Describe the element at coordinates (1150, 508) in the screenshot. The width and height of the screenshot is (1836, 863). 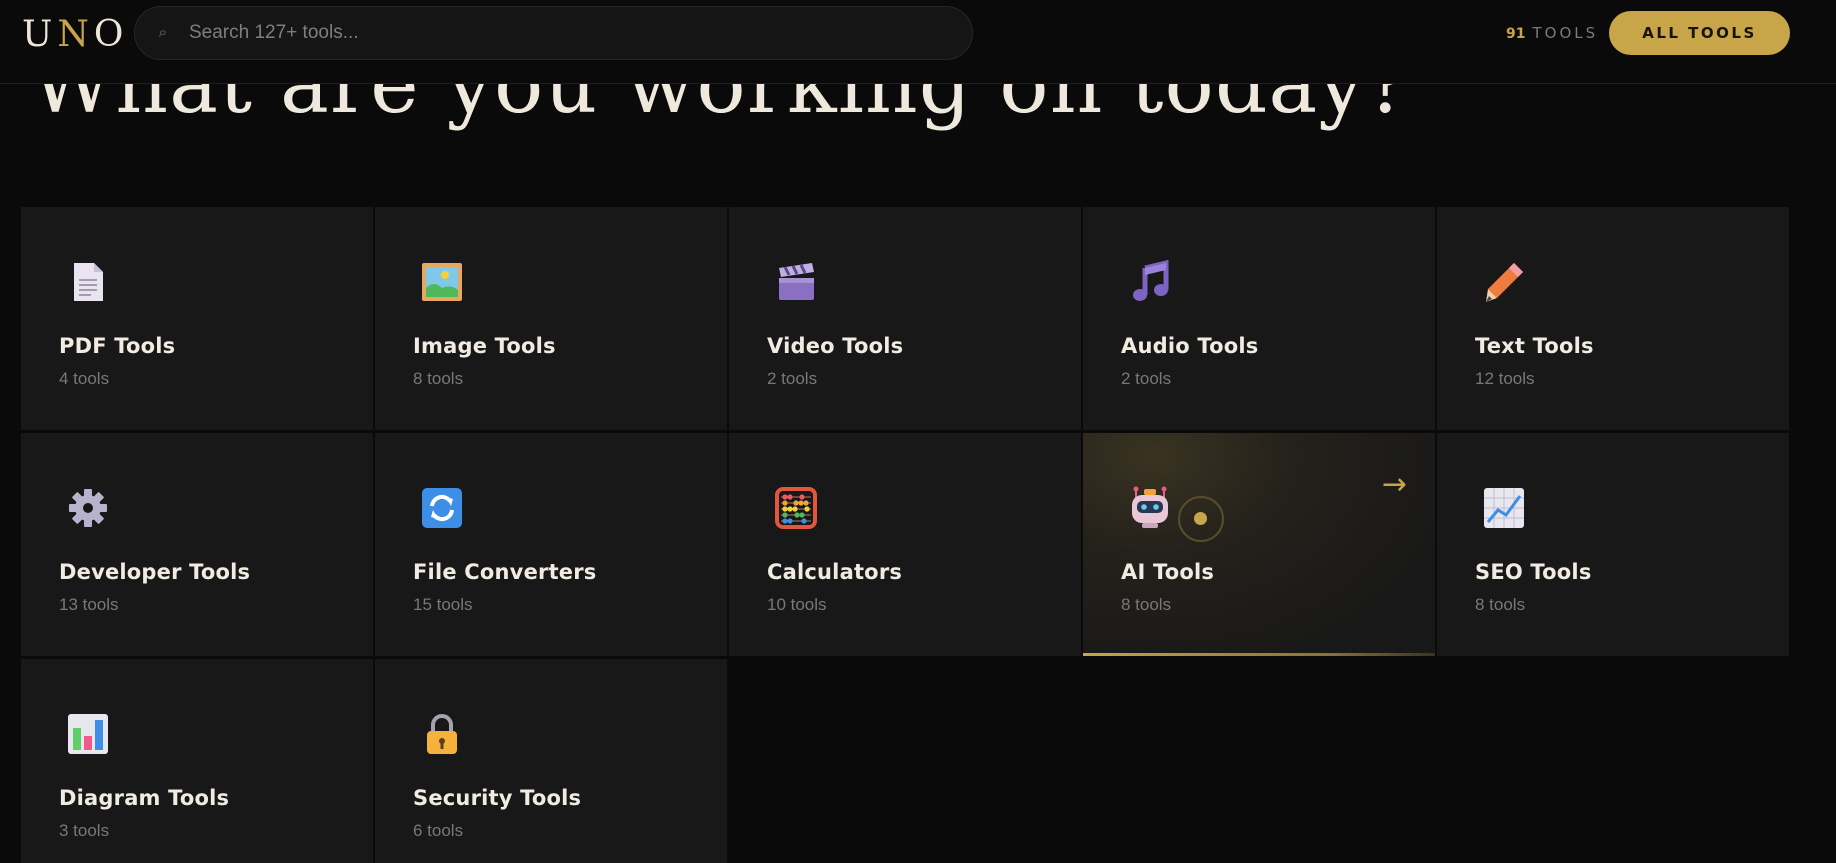
I see `robot-icon` at that location.